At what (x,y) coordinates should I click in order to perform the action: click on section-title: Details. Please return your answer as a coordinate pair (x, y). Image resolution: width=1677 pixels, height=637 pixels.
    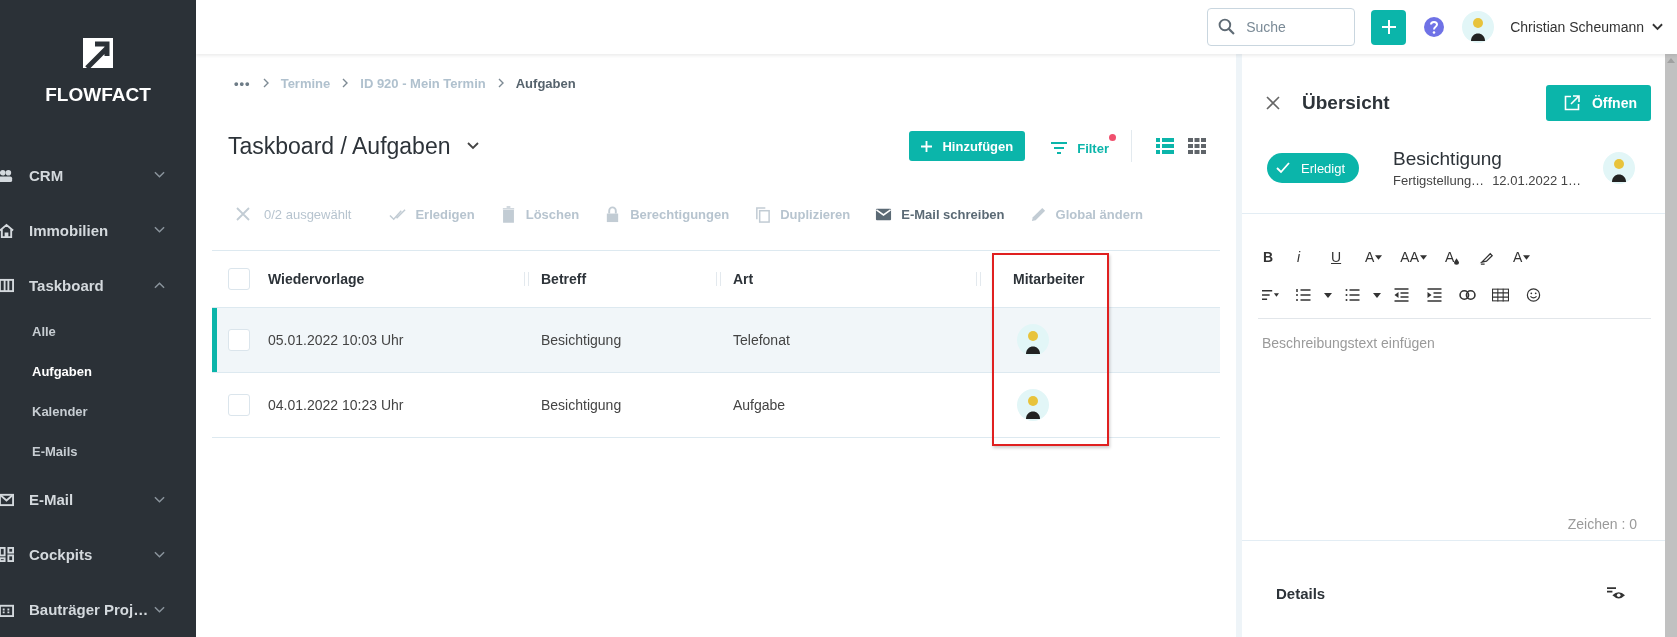
    Looking at the image, I should click on (1301, 593).